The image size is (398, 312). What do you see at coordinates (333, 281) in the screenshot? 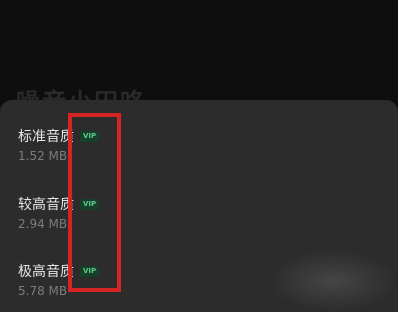
I see `watermark` at bounding box center [333, 281].